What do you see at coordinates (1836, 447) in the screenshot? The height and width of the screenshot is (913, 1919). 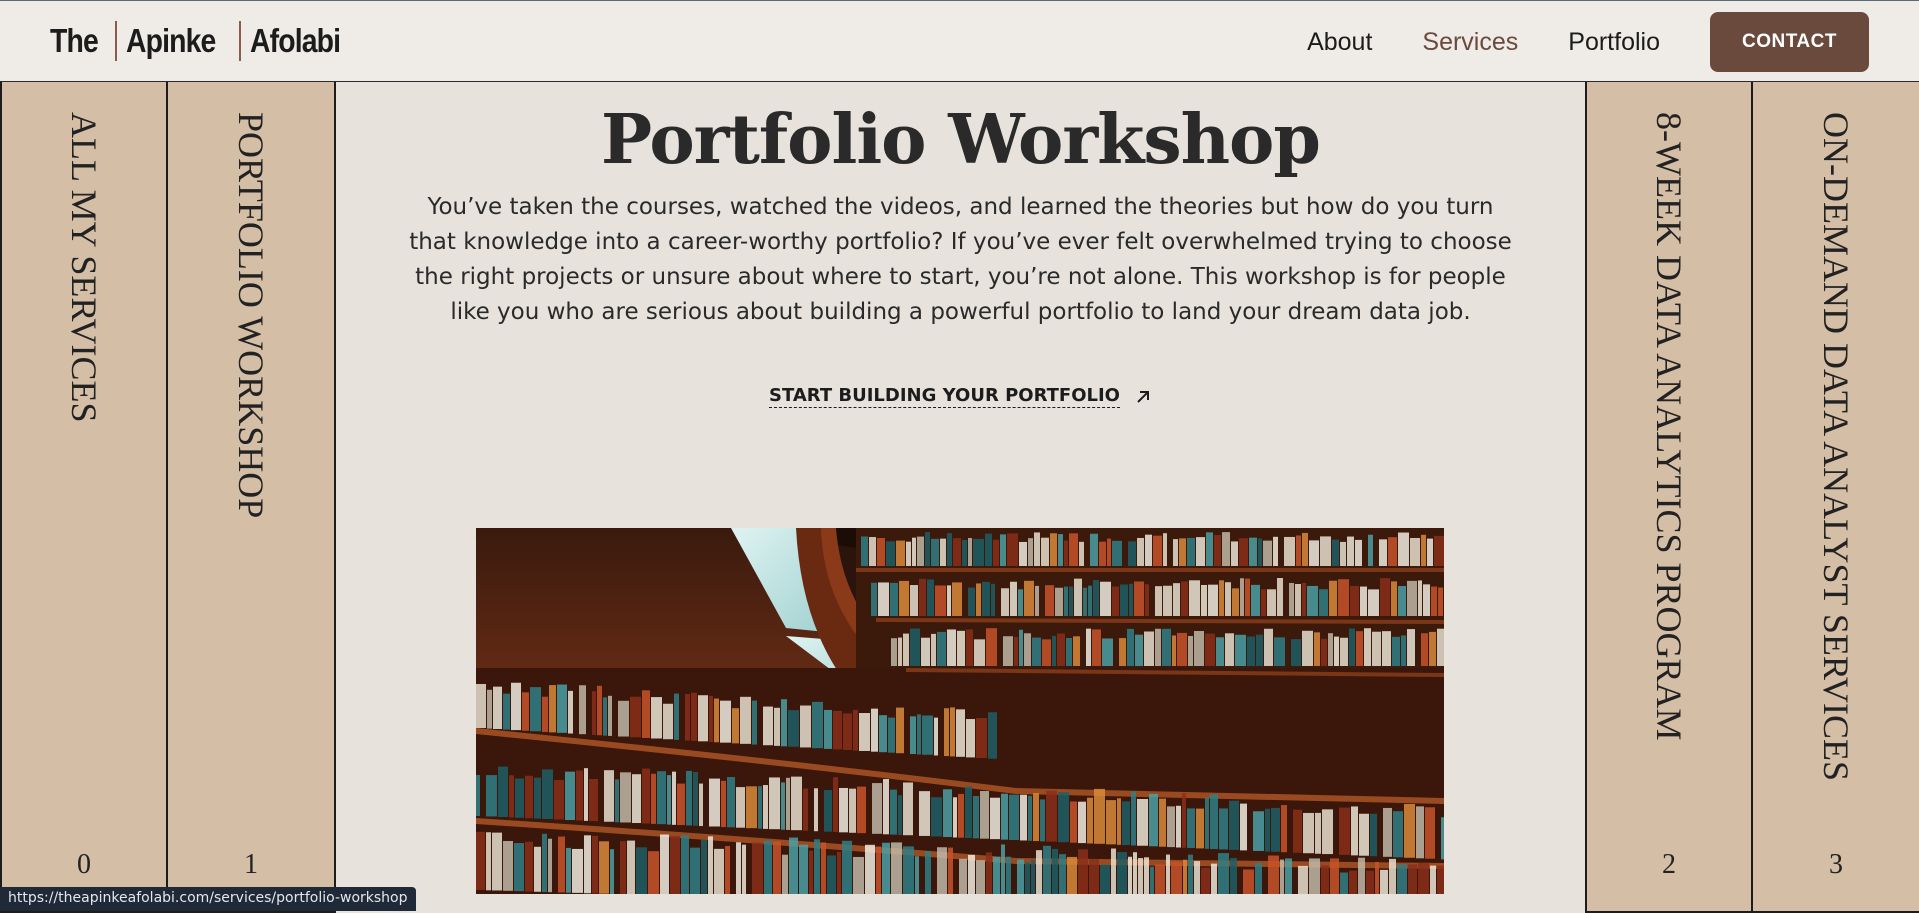 I see `spine-title: ON-DEMAND DATA ANALYST SERVICES` at bounding box center [1836, 447].